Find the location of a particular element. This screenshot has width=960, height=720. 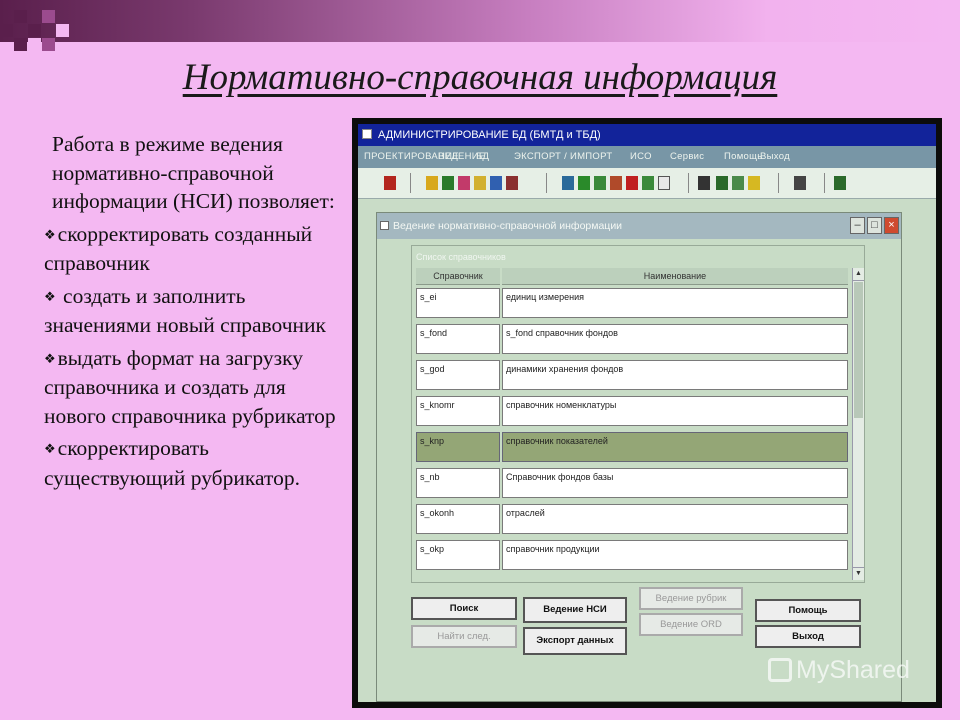

decorative-top-band is located at coordinates (480, 21).